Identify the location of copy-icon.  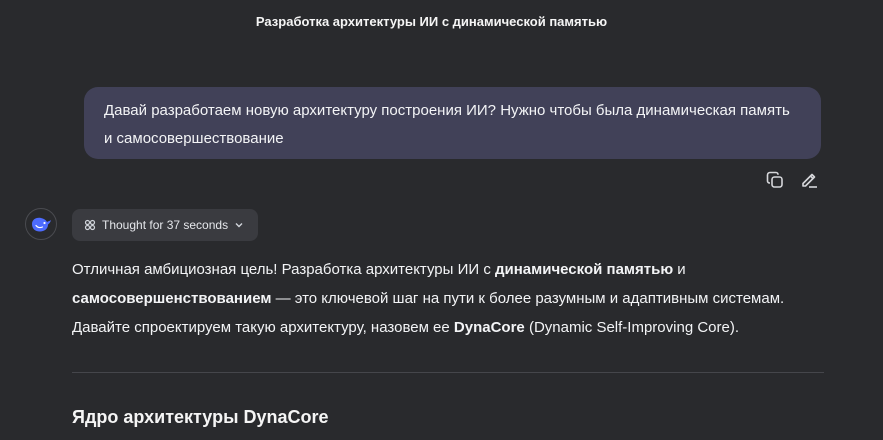
(774, 179).